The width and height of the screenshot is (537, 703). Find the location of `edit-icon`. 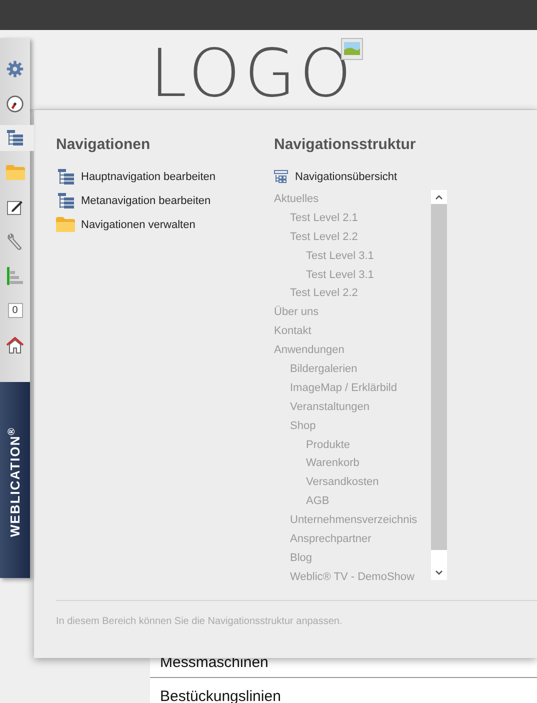

edit-icon is located at coordinates (15, 207).